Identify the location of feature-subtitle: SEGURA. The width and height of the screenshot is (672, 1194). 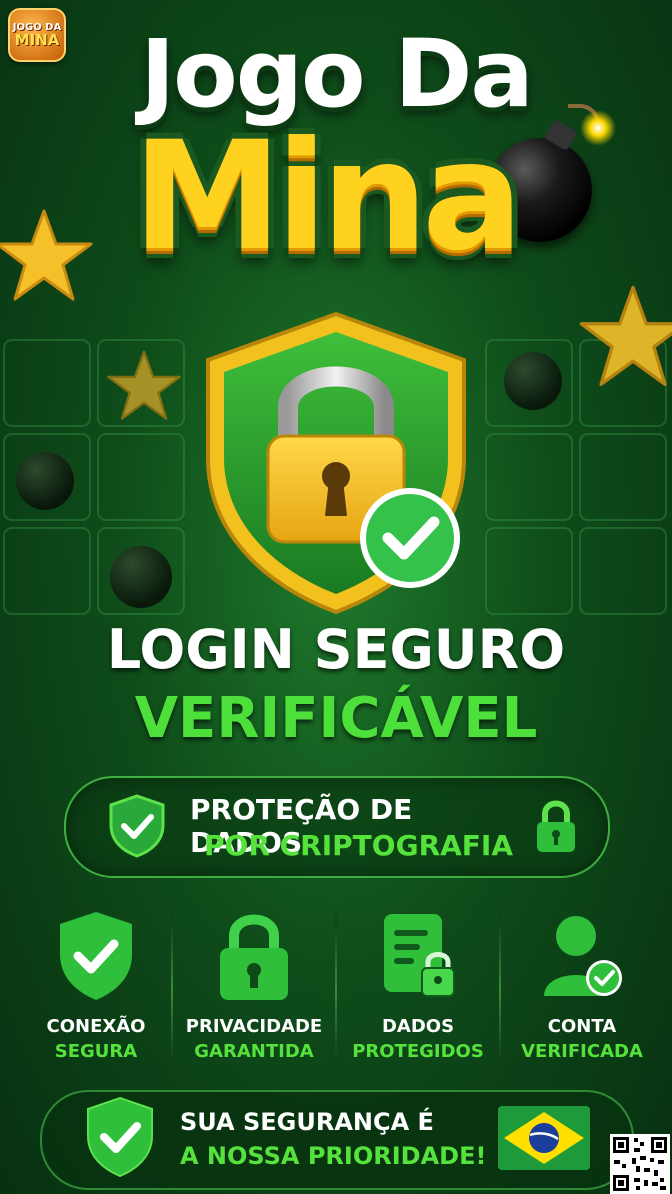
(96, 1051).